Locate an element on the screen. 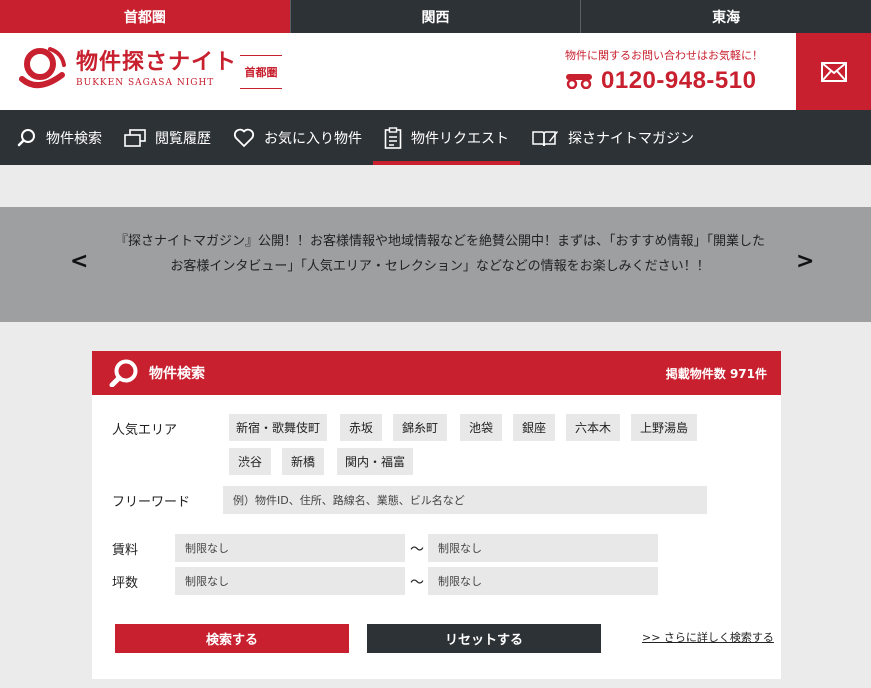 The width and height of the screenshot is (871, 688). nav-item-history: 閲覧履歴 is located at coordinates (167, 137).